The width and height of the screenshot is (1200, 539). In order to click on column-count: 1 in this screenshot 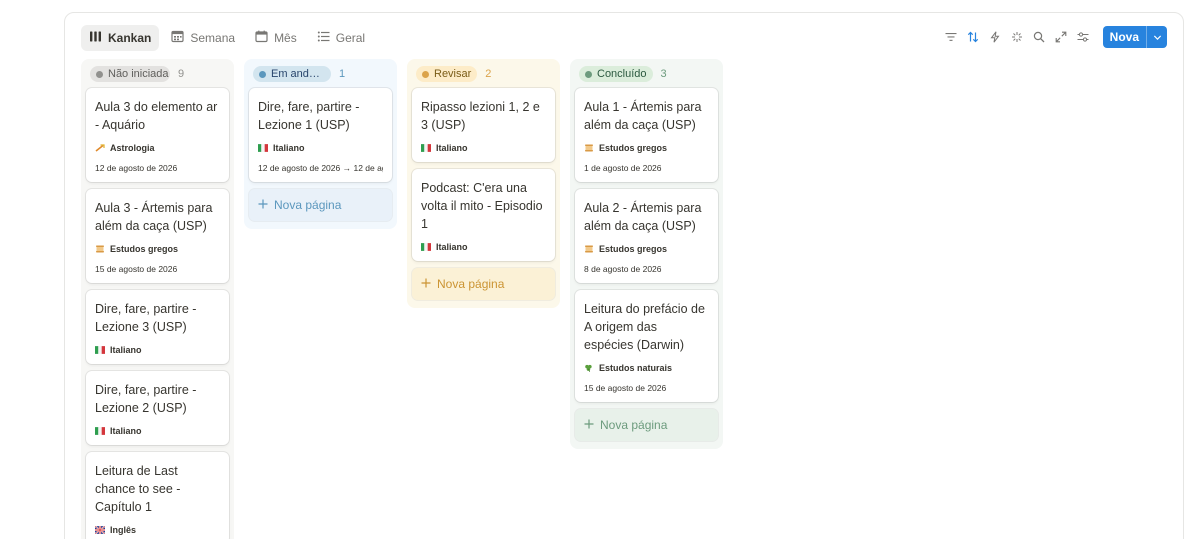, I will do `click(342, 74)`.